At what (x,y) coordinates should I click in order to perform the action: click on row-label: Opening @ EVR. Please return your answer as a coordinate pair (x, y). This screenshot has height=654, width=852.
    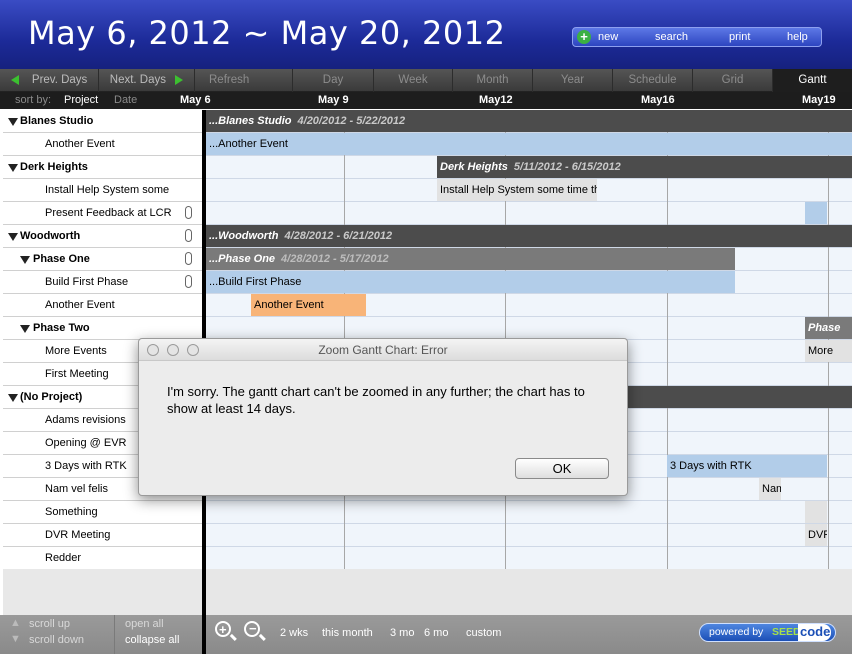
    Looking at the image, I should click on (86, 443).